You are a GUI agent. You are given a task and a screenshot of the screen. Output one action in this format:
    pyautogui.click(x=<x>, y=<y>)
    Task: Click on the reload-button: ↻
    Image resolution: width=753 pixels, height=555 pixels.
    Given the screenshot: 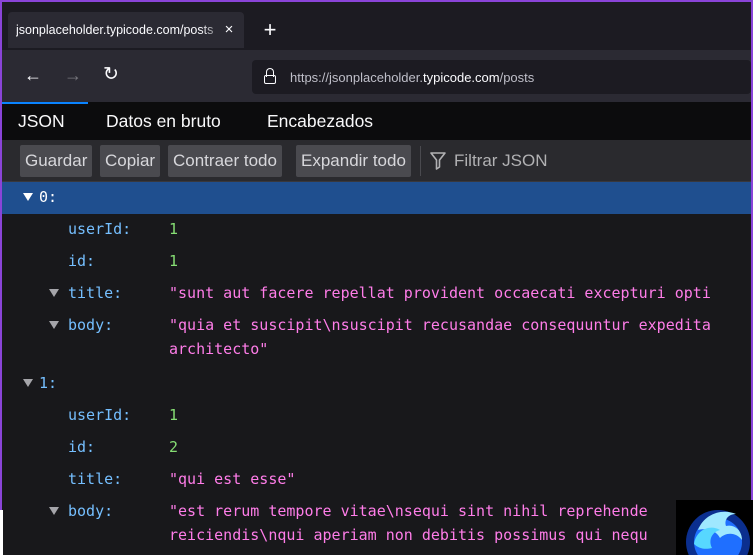 What is the action you would take?
    pyautogui.click(x=111, y=75)
    